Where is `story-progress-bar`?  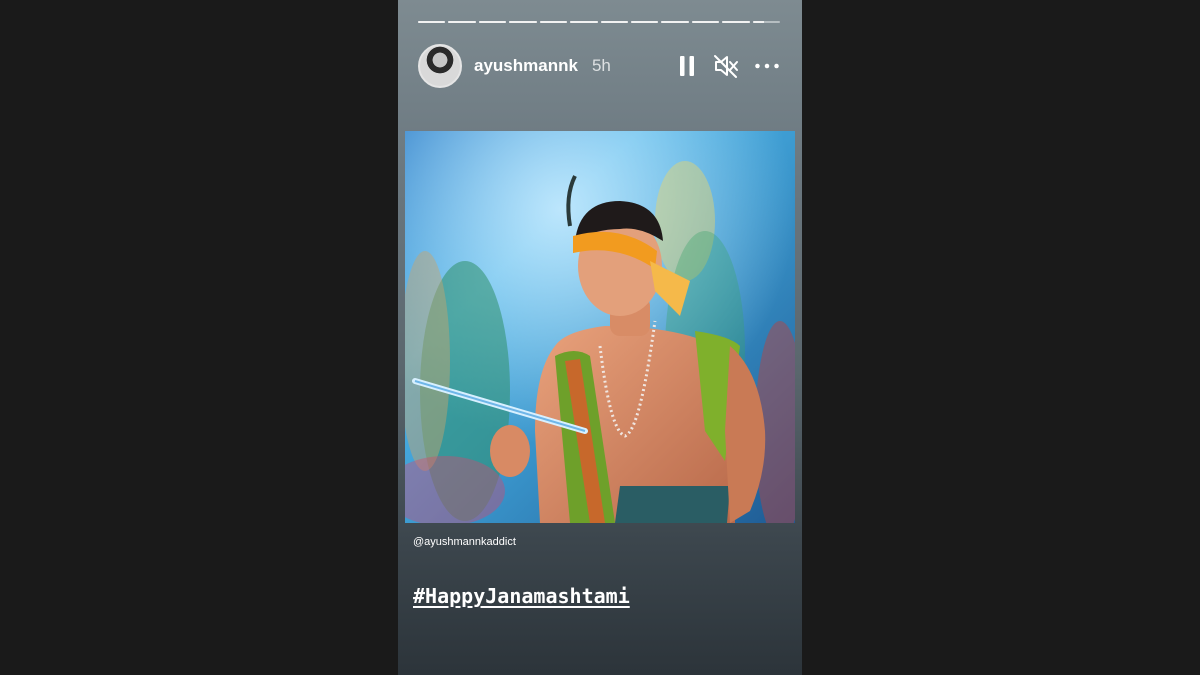 story-progress-bar is located at coordinates (599, 22).